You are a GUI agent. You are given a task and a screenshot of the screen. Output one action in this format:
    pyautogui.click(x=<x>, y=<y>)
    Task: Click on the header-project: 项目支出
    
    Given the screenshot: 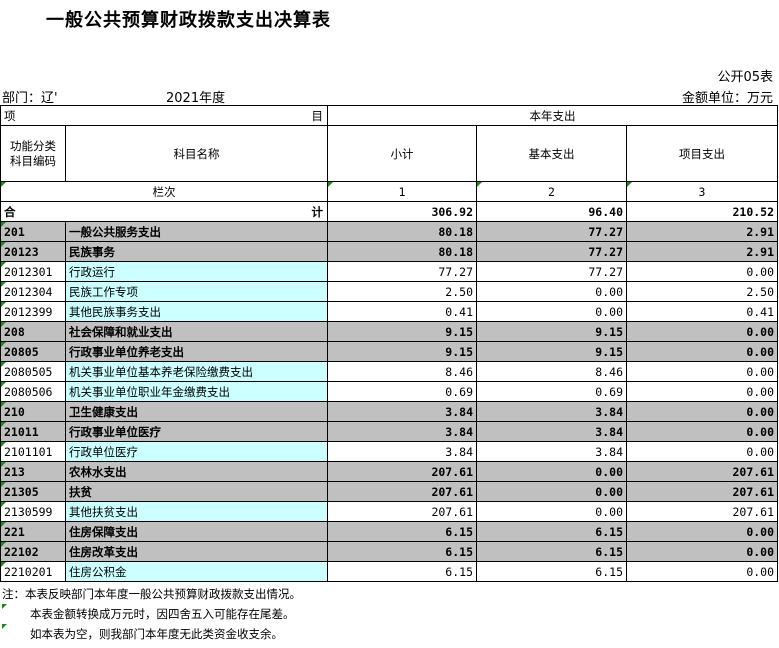 What is the action you would take?
    pyautogui.click(x=702, y=153)
    